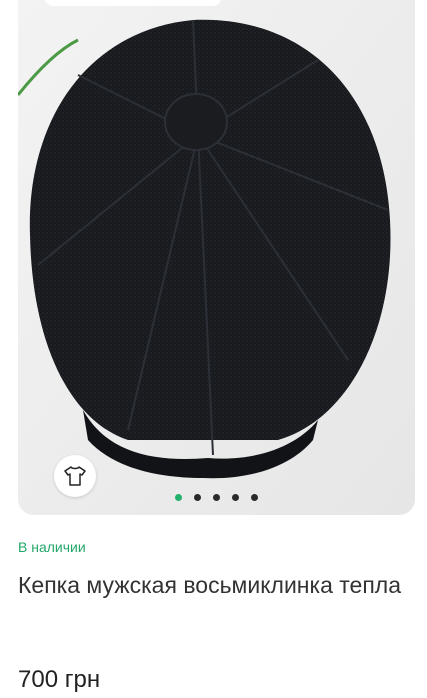 The width and height of the screenshot is (427, 698). Describe the element at coordinates (178, 497) in the screenshot. I see `pagination-dot-active` at that location.